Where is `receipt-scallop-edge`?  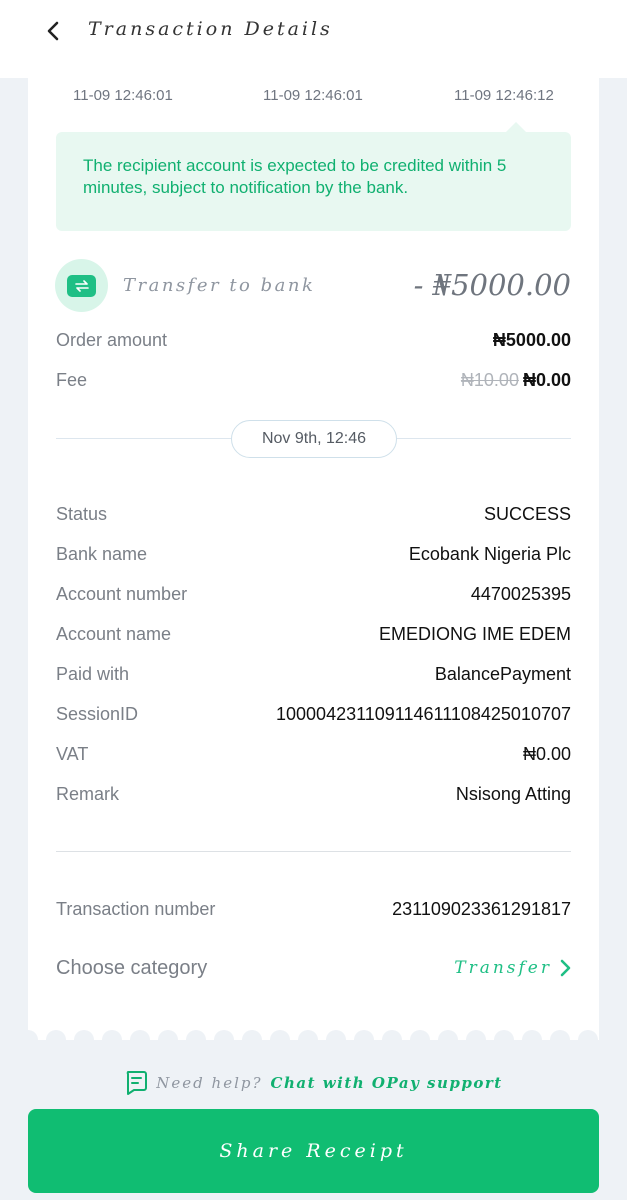
receipt-scallop-edge is located at coordinates (313, 1033).